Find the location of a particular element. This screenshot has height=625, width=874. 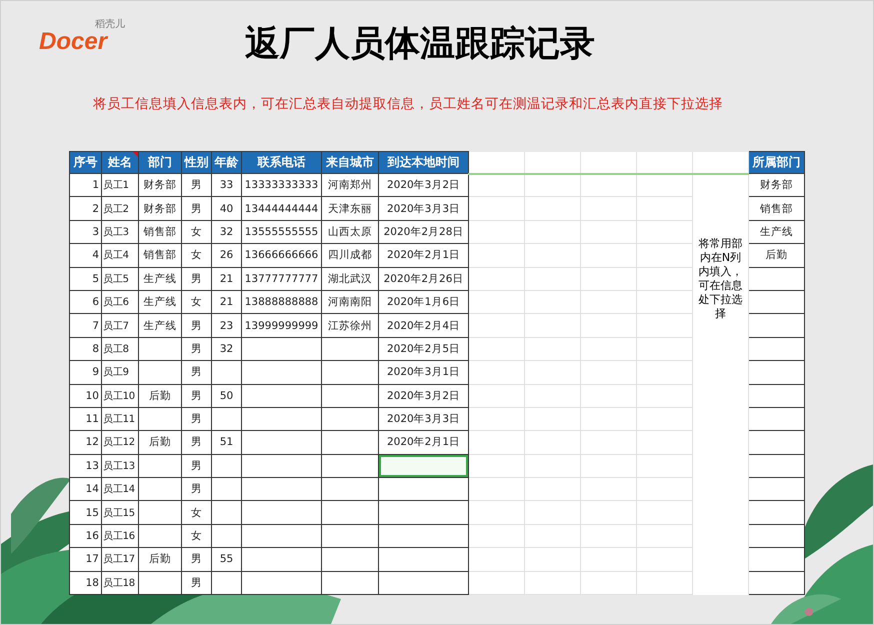

city-cell: 四川成都 is located at coordinates (350, 256).